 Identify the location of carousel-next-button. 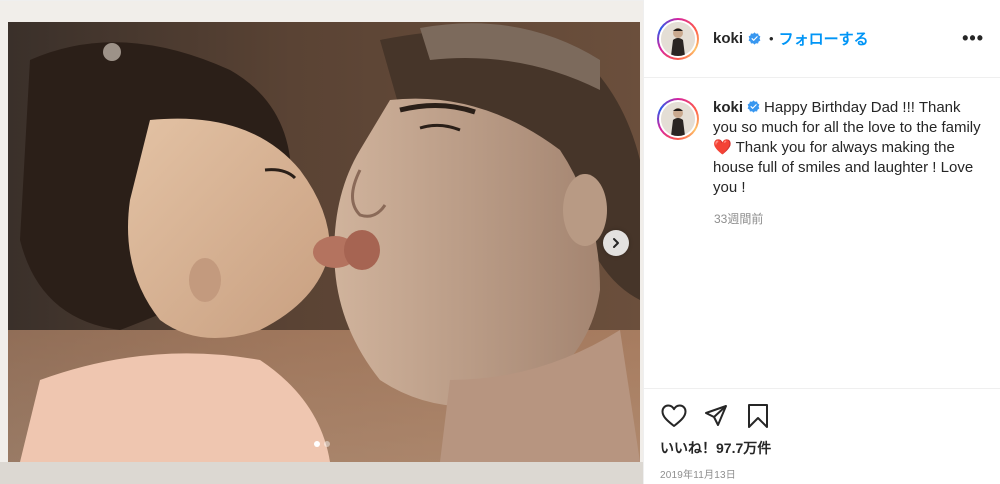
(616, 243).